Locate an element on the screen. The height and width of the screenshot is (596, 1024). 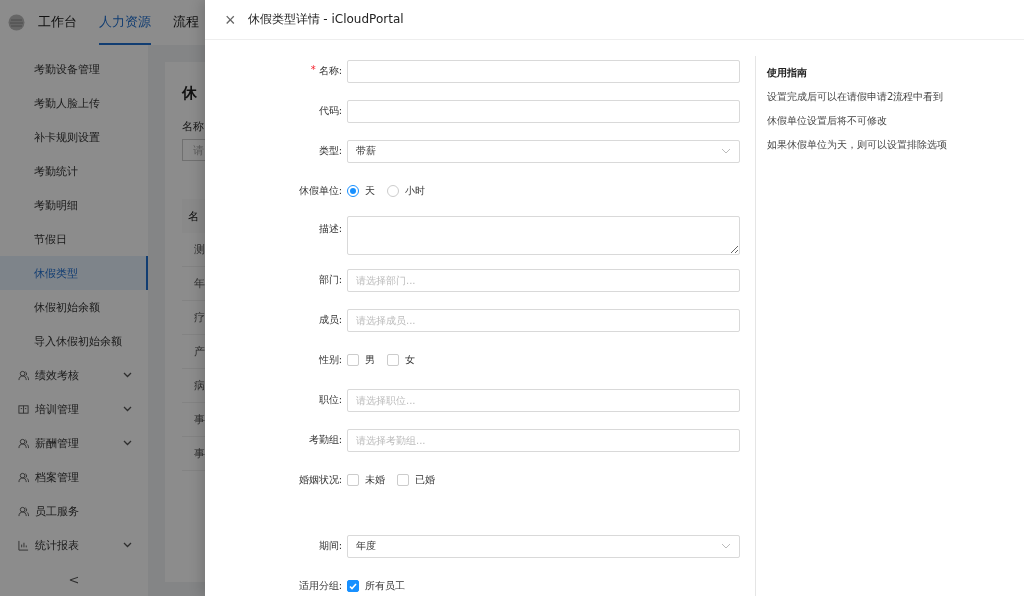
textarea-field is located at coordinates (543, 235).